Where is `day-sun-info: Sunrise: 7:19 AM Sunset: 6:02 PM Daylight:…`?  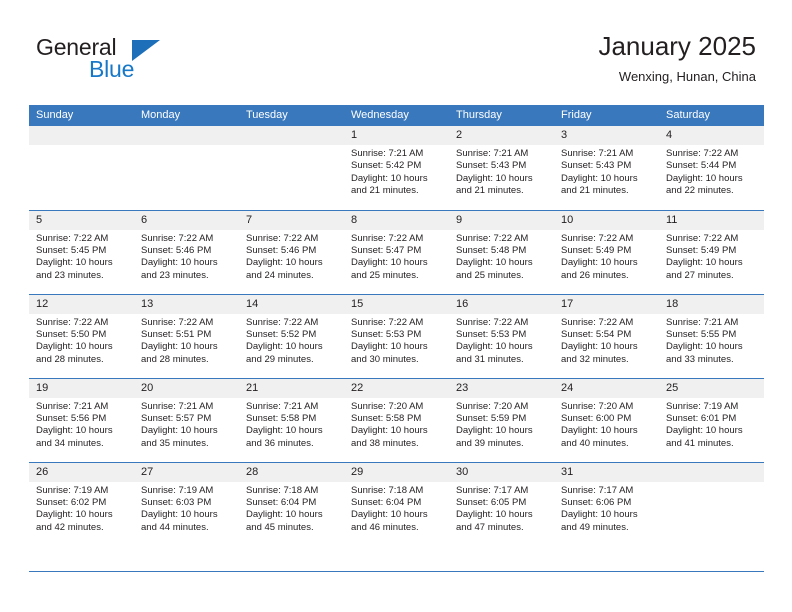 day-sun-info: Sunrise: 7:19 AM Sunset: 6:02 PM Daylight:… is located at coordinates (81, 508).